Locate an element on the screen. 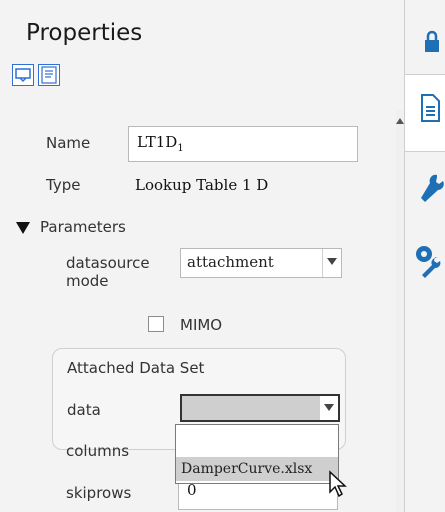 The image size is (445, 512). type-label: Type is located at coordinates (63, 185).